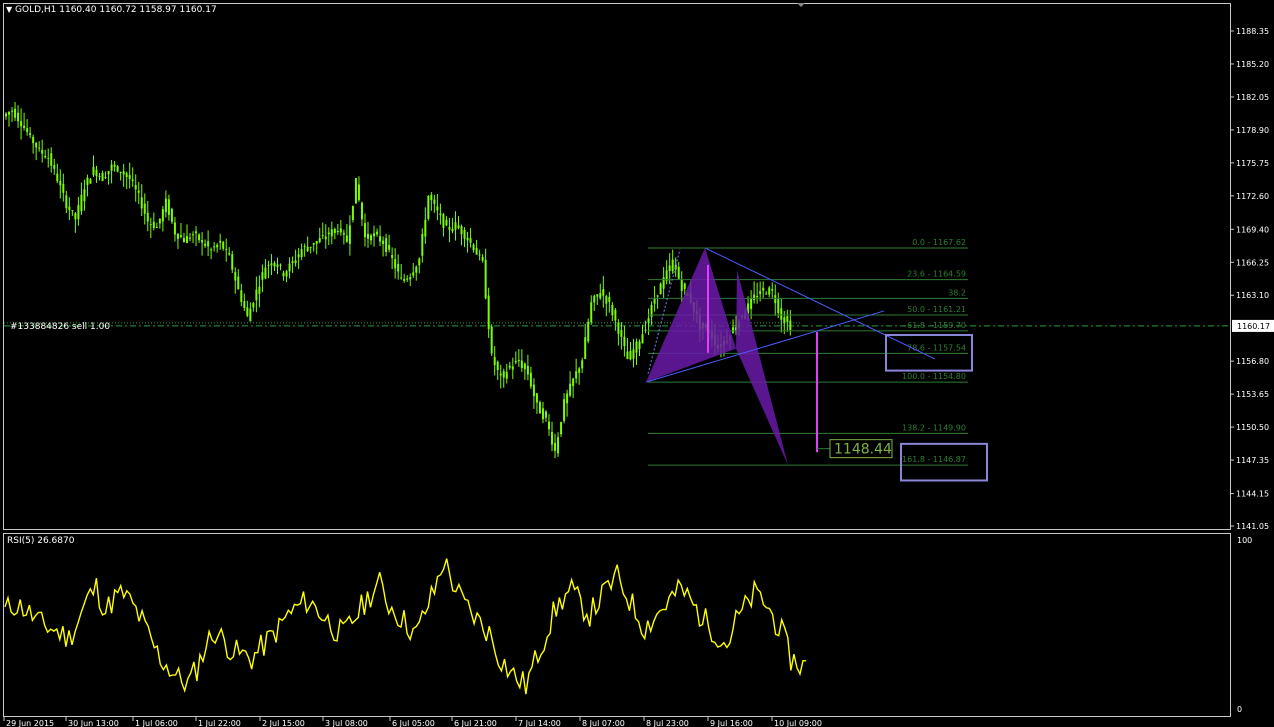 The height and width of the screenshot is (727, 1274). What do you see at coordinates (936, 347) in the screenshot?
I see `fib-level-label: 78.6 - 1157.54` at bounding box center [936, 347].